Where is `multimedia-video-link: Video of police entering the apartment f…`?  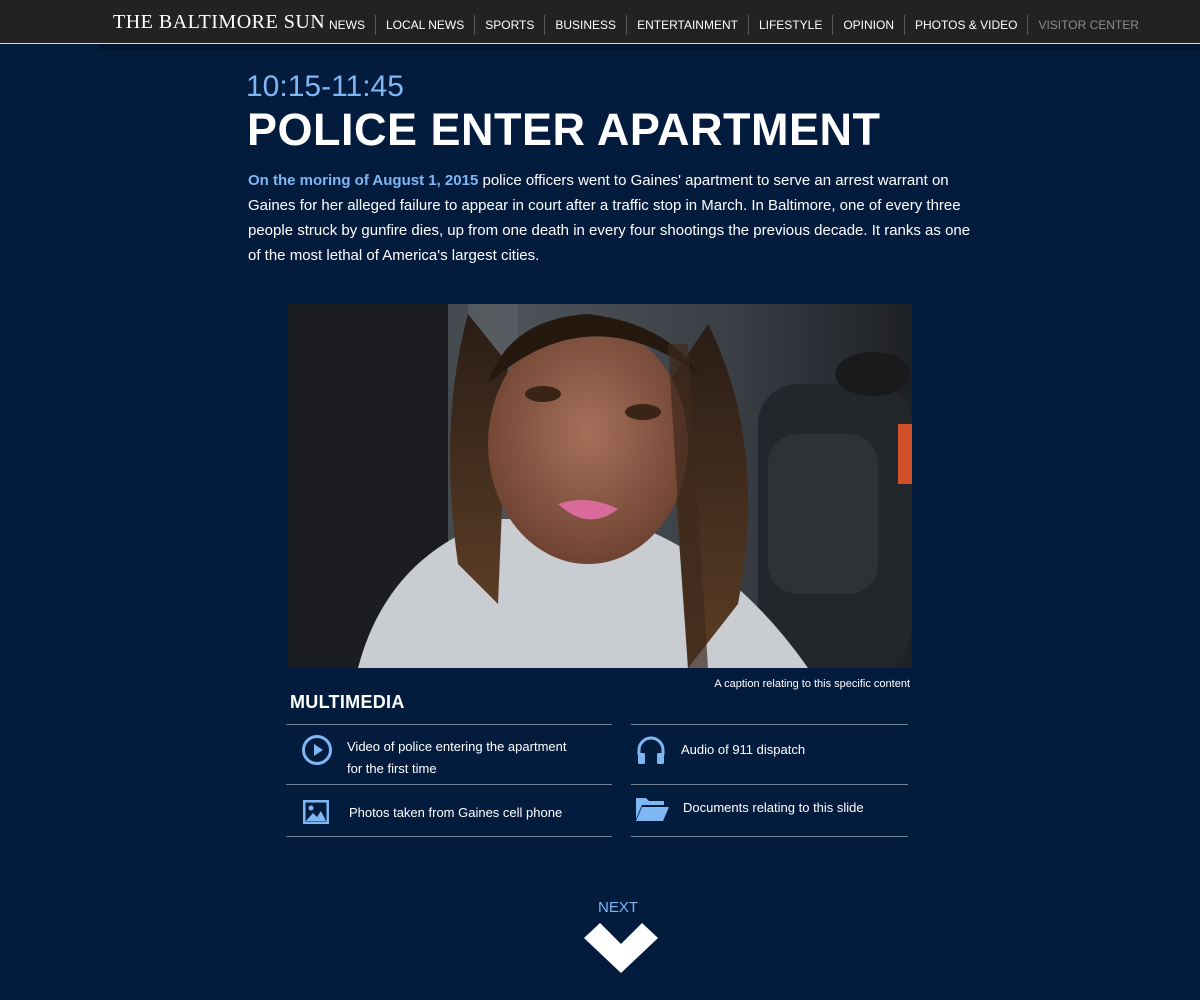 multimedia-video-link: Video of police entering the apartment f… is located at coordinates (449, 754).